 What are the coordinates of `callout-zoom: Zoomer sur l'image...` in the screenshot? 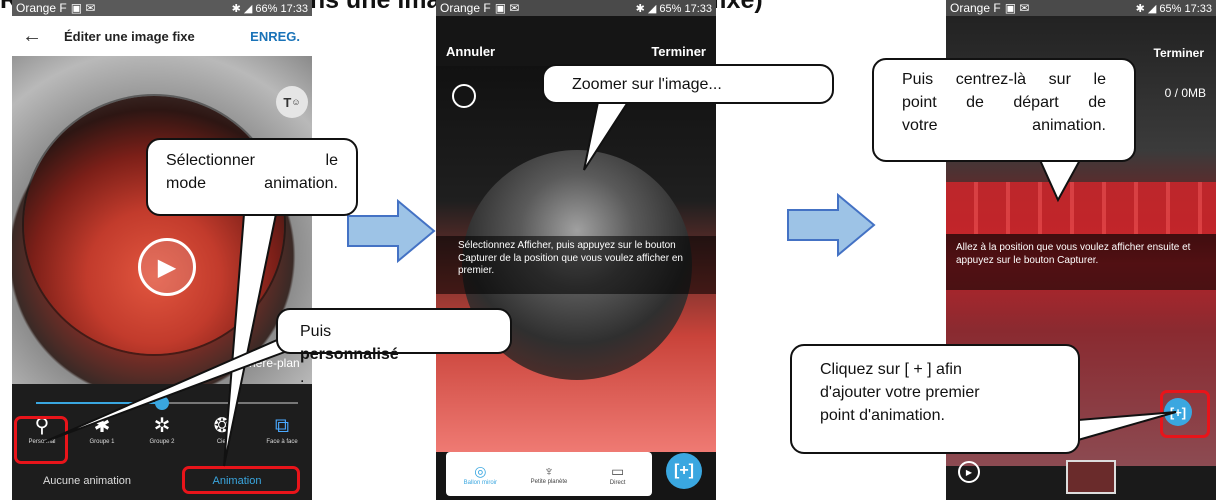 It's located at (688, 84).